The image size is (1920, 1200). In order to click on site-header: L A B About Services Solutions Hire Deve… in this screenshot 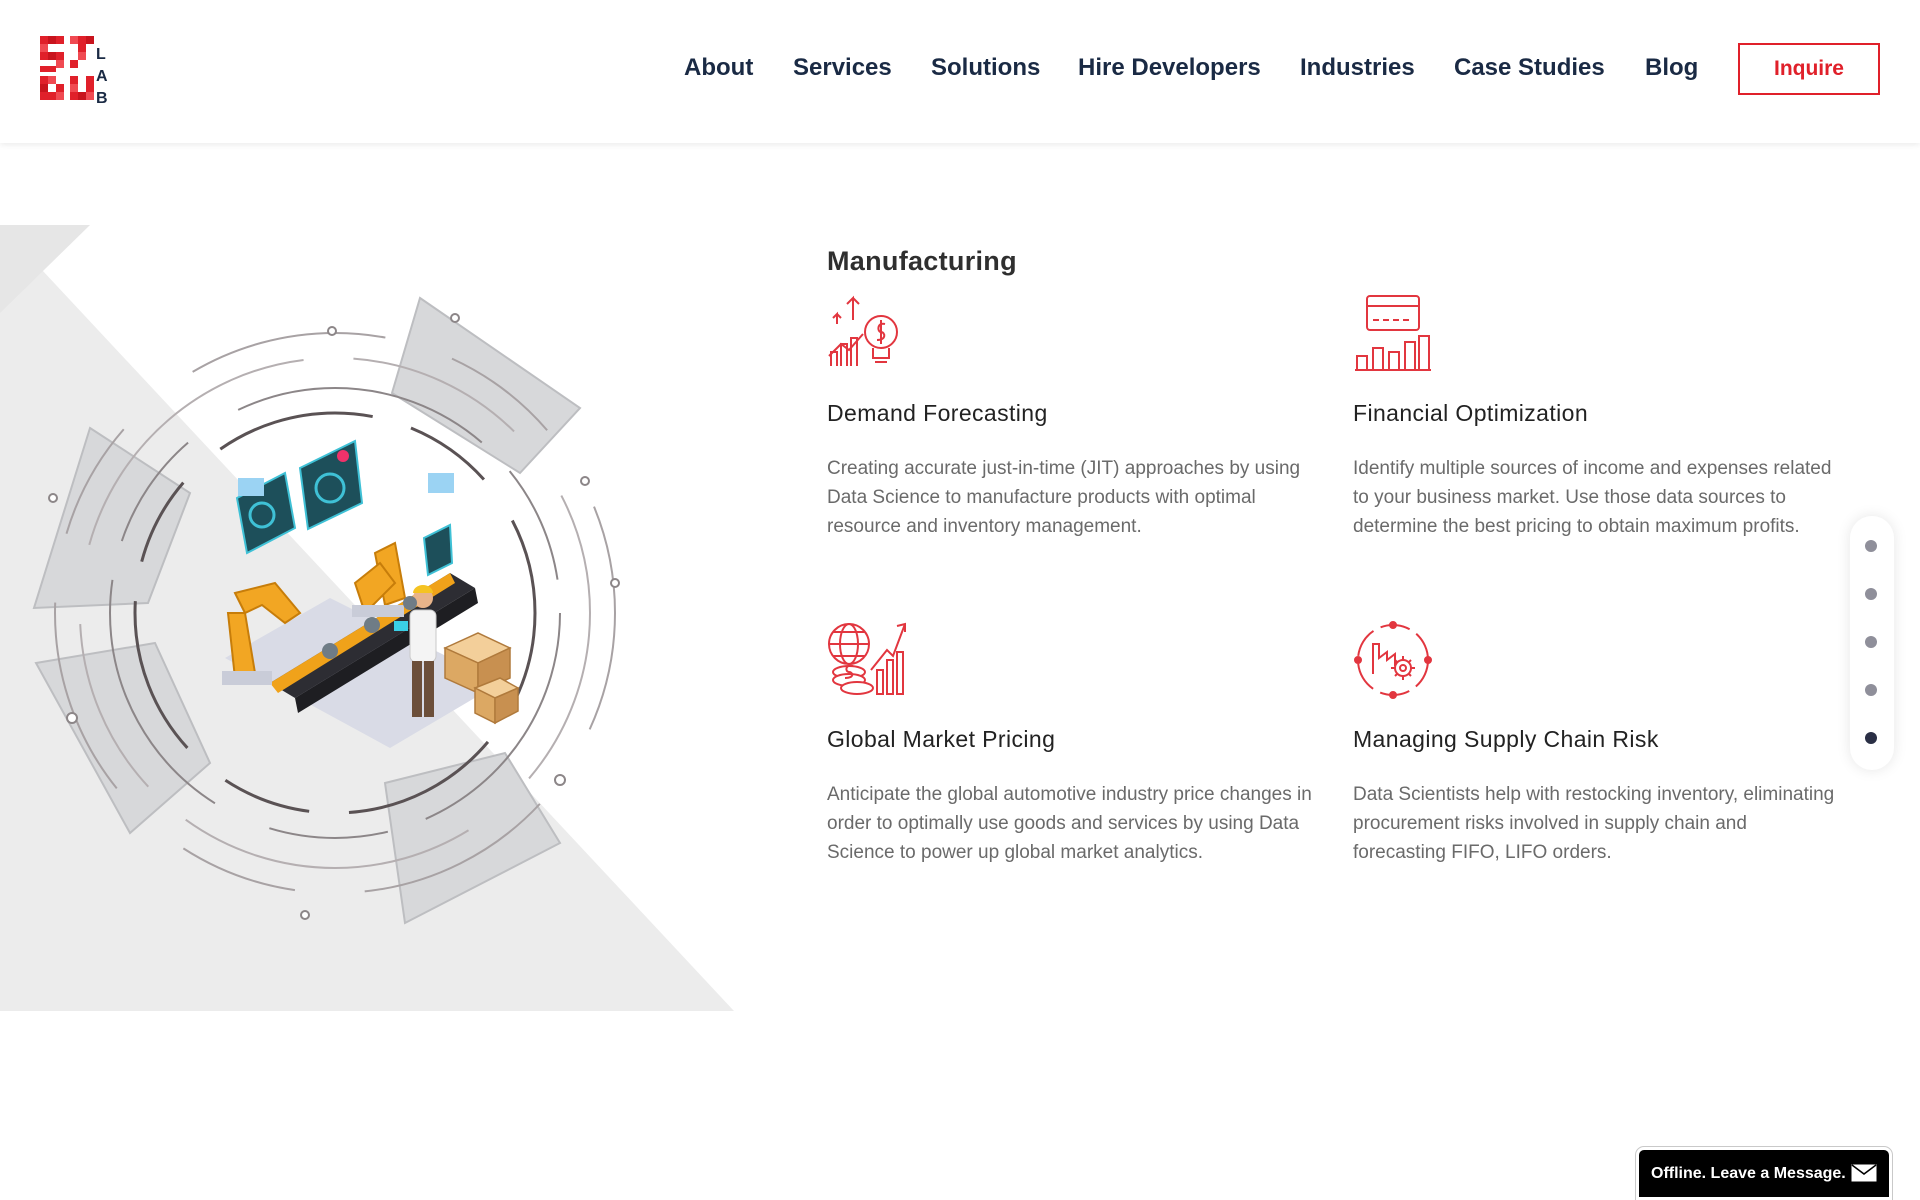, I will do `click(960, 71)`.